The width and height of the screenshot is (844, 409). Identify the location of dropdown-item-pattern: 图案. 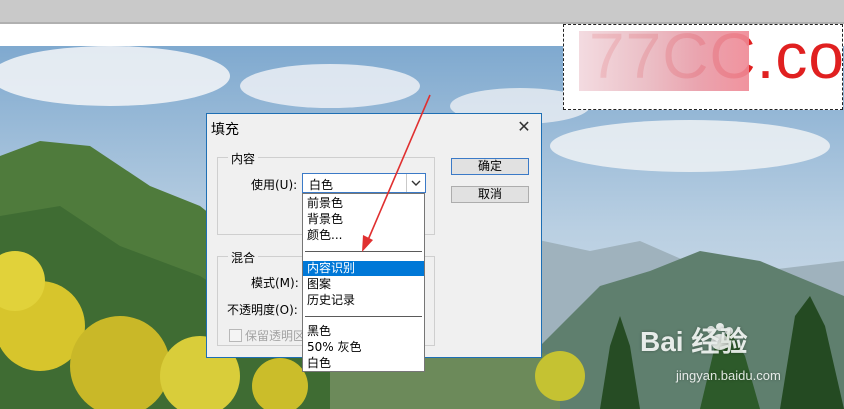
(363, 284).